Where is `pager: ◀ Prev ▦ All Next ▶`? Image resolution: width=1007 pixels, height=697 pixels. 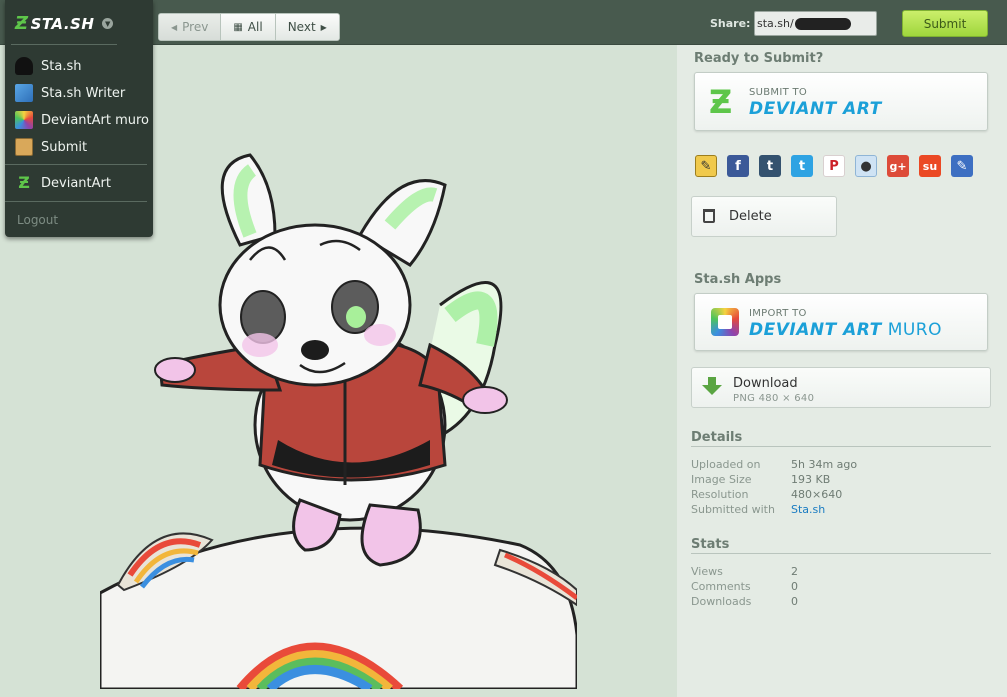 pager: ◀ Prev ▦ All Next ▶ is located at coordinates (249, 27).